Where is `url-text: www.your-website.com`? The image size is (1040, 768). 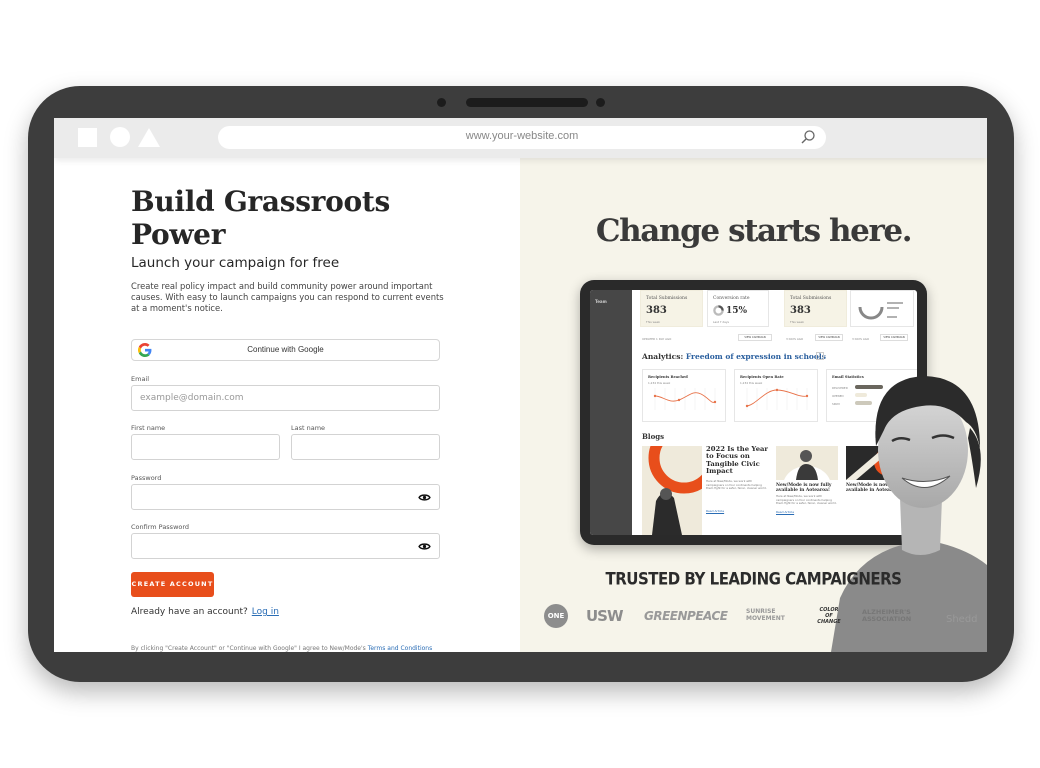
url-text: www.your-website.com is located at coordinates (522, 136).